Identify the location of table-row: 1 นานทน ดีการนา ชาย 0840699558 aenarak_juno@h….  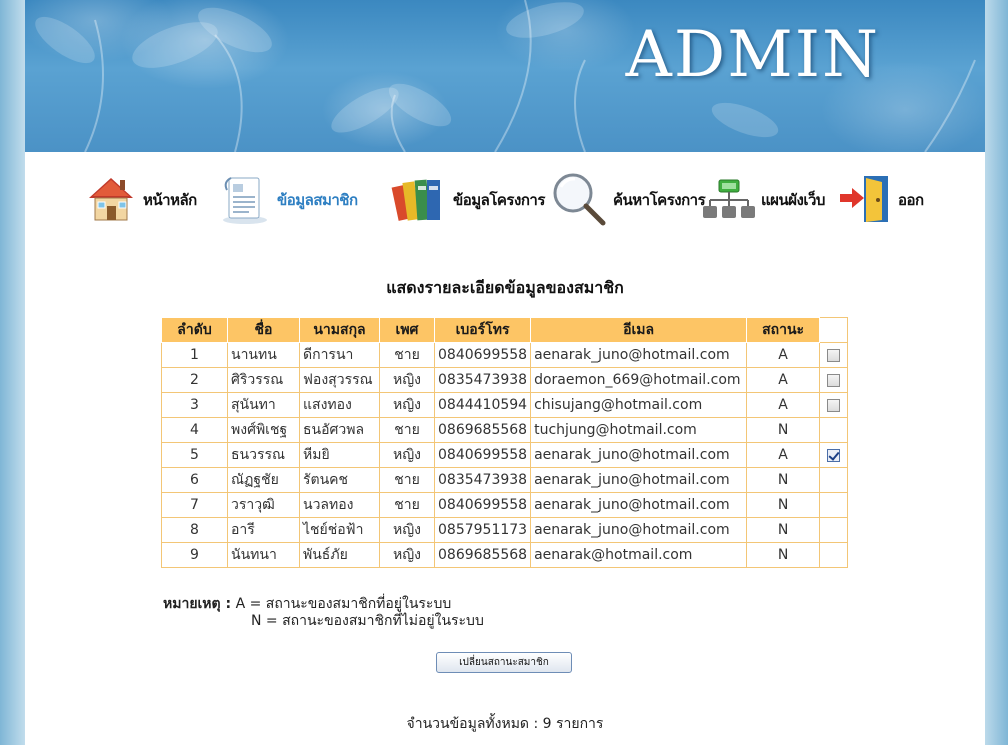
(505, 355).